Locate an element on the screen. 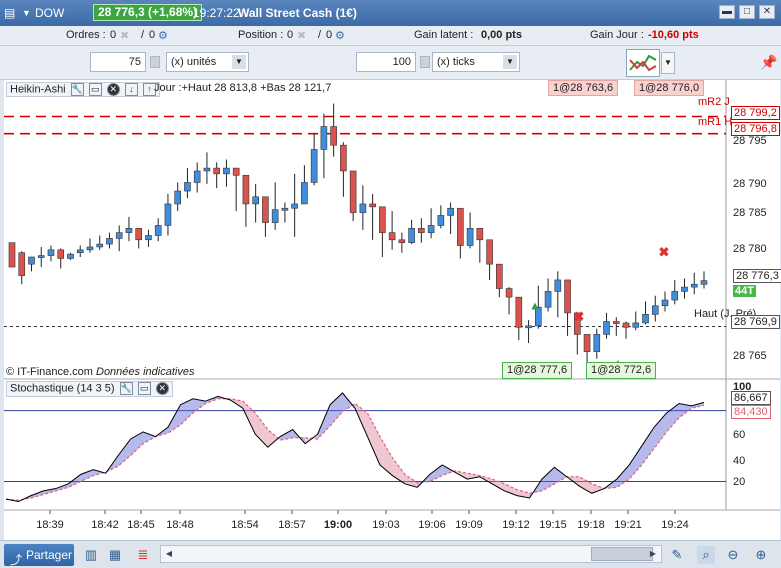  stochastic-title: Stochastique (14 3 5) is located at coordinates (62, 388).